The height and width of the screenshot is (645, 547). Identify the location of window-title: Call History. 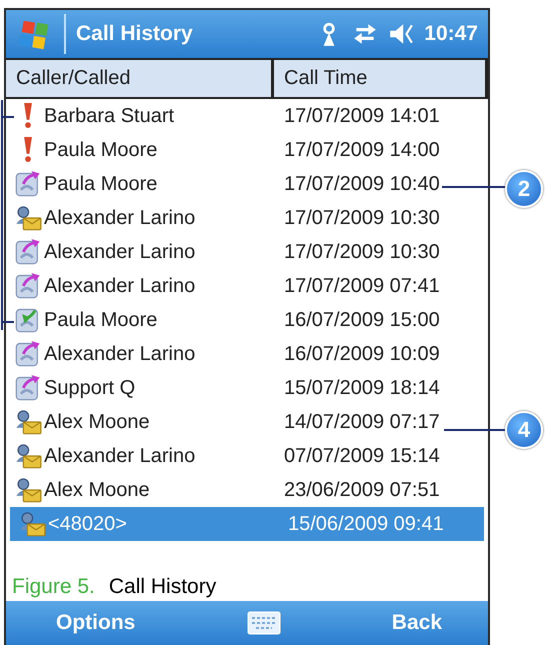
(135, 34).